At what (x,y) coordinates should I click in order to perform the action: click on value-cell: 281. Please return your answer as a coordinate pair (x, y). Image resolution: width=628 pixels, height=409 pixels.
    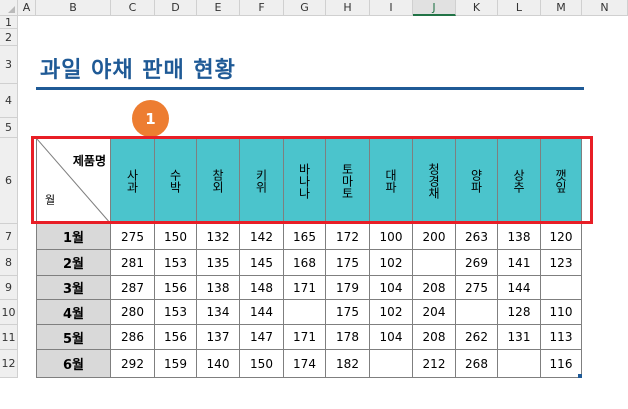
    Looking at the image, I should click on (133, 263).